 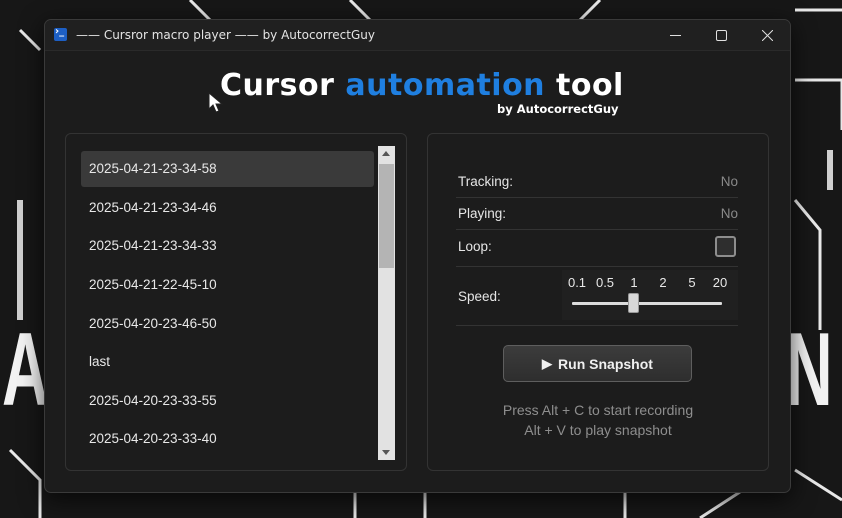 I want to click on logo-word-automation: automation, so click(x=445, y=85).